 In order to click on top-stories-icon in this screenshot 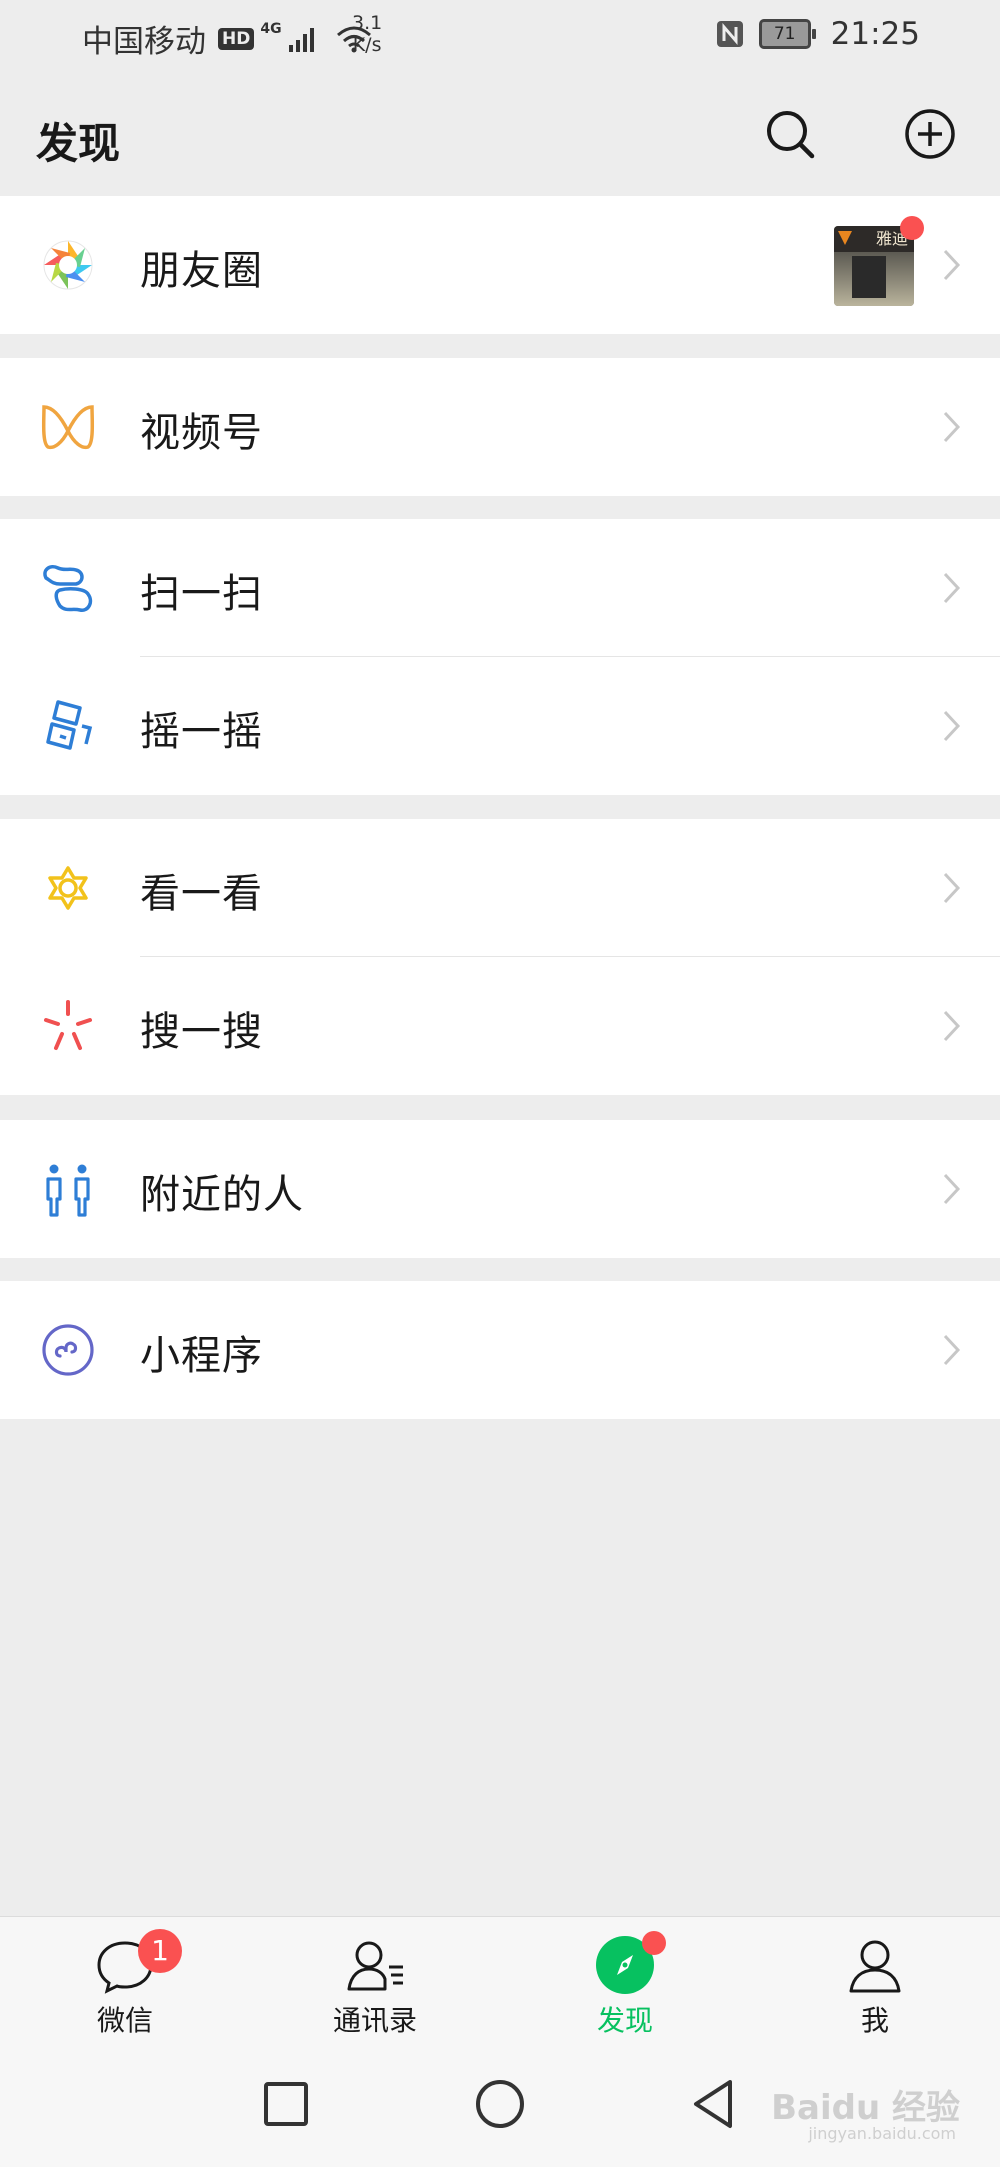, I will do `click(68, 888)`.